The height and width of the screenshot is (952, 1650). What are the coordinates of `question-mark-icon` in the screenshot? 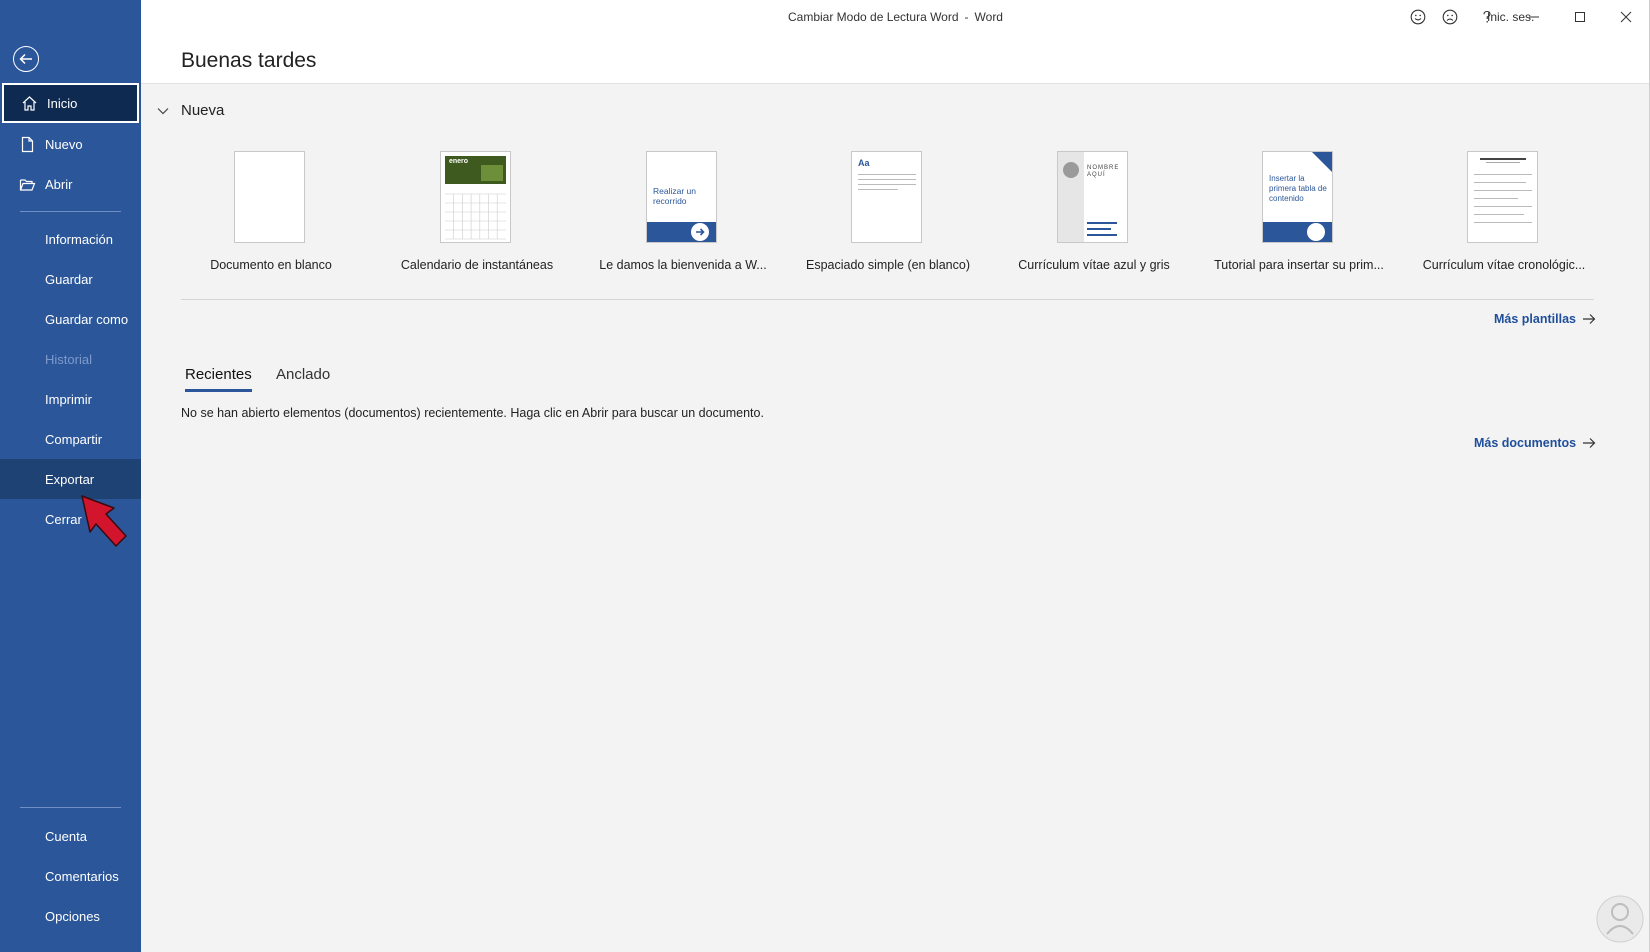 It's located at (1487, 16).